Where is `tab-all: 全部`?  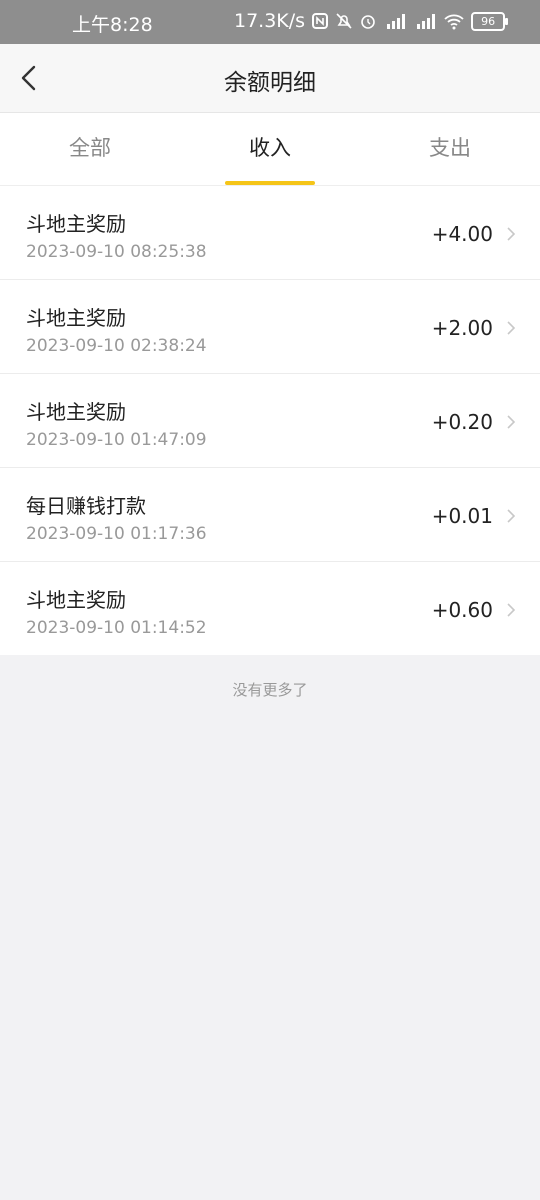
tab-all: 全部 is located at coordinates (90, 149).